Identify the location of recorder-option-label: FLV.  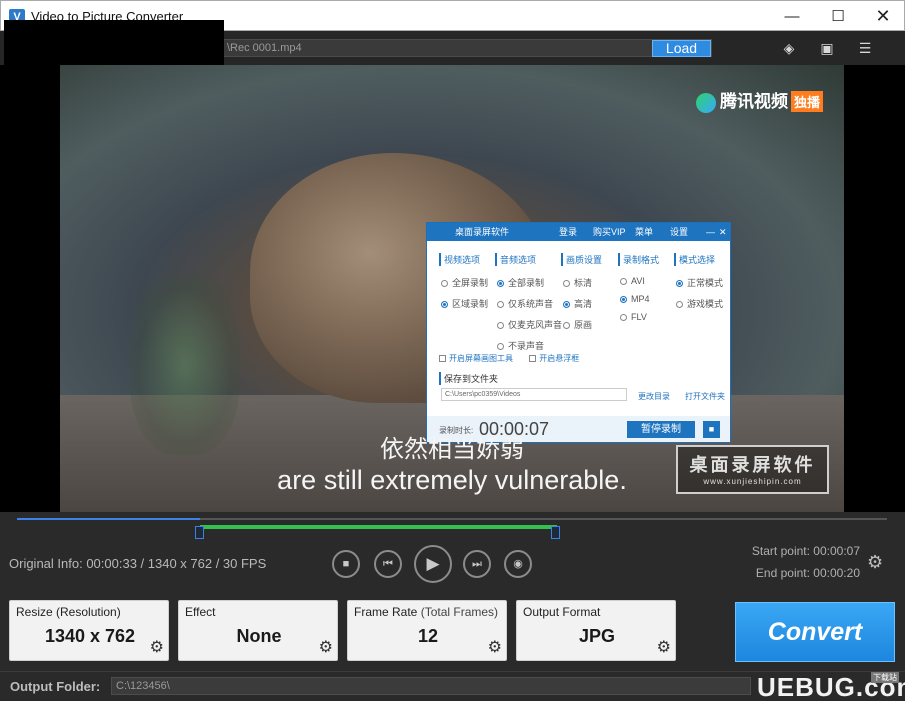
(639, 317).